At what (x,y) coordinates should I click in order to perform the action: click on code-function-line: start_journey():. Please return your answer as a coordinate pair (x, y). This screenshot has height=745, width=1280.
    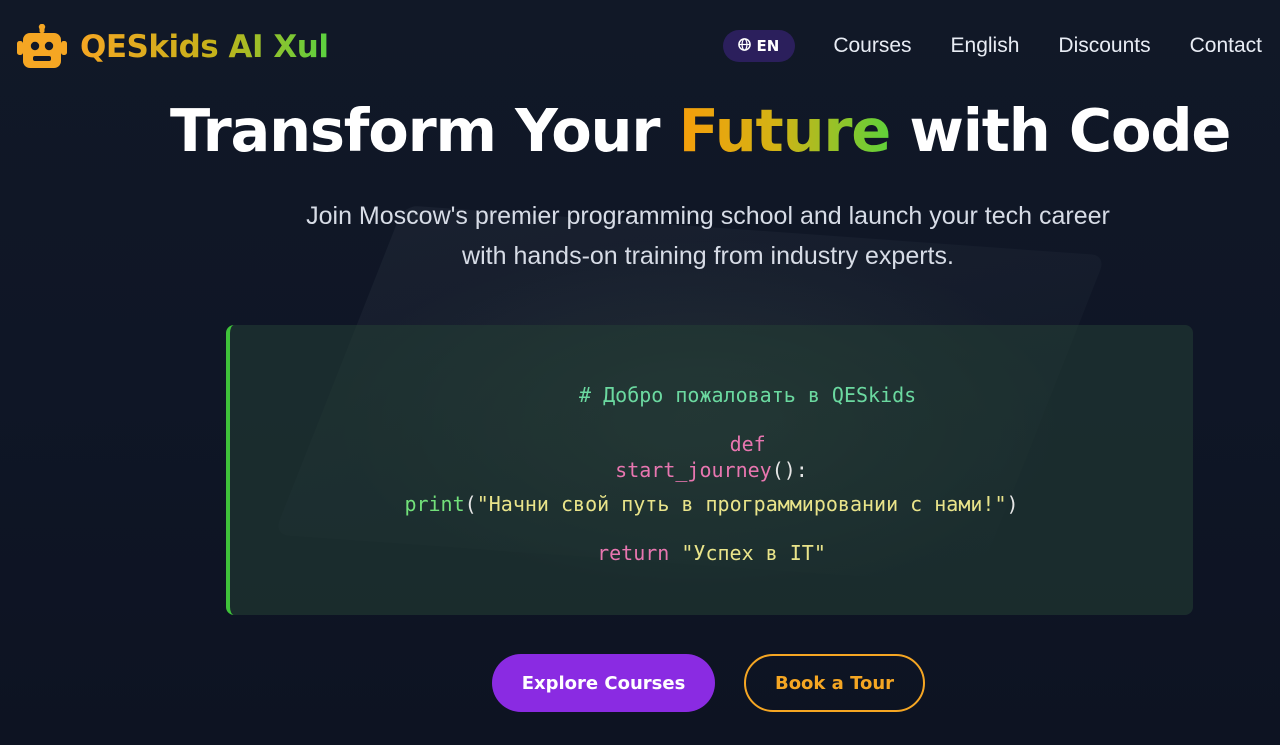
    Looking at the image, I should click on (711, 470).